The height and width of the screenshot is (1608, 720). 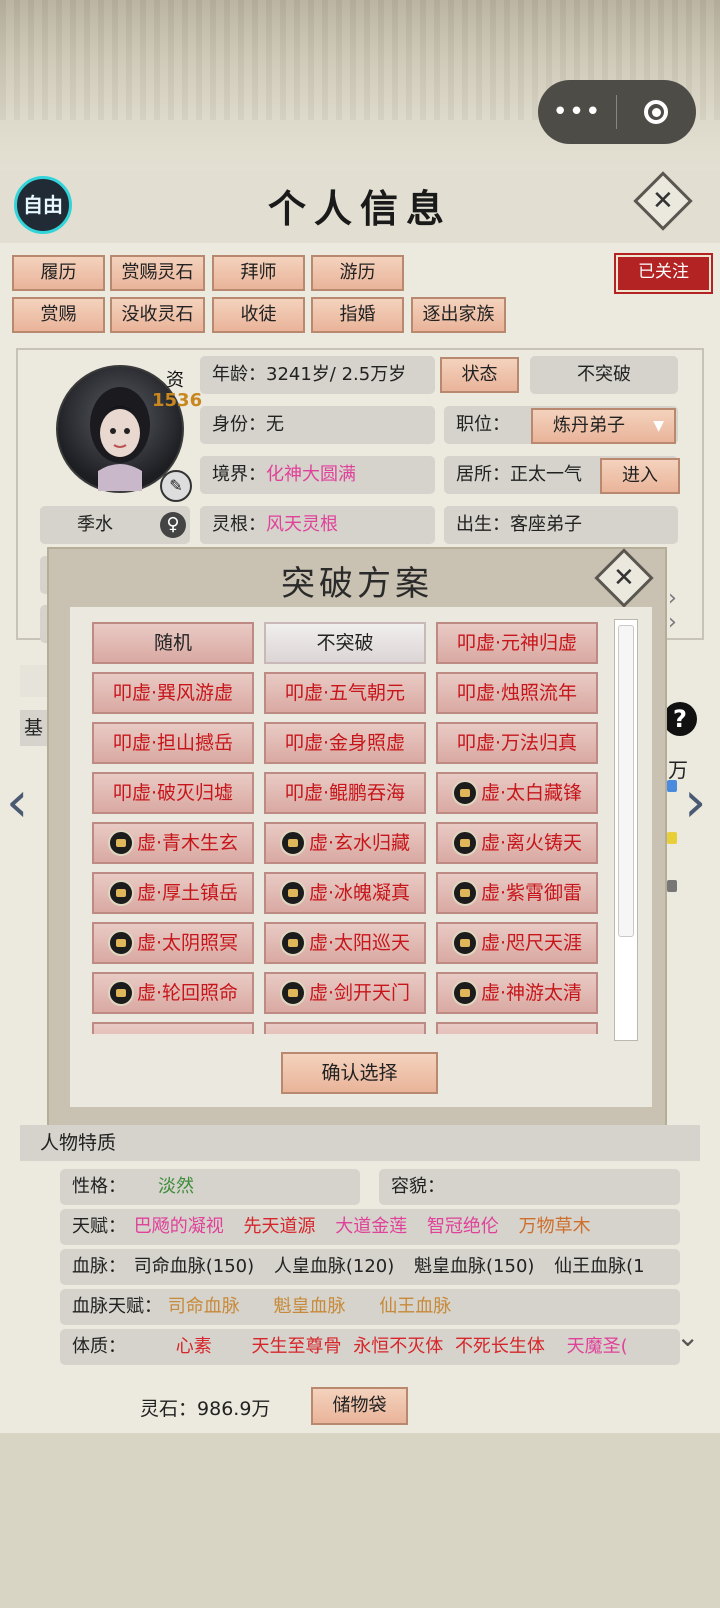 I want to click on breakthrough-option: 虚·太白藏锋, so click(x=517, y=793).